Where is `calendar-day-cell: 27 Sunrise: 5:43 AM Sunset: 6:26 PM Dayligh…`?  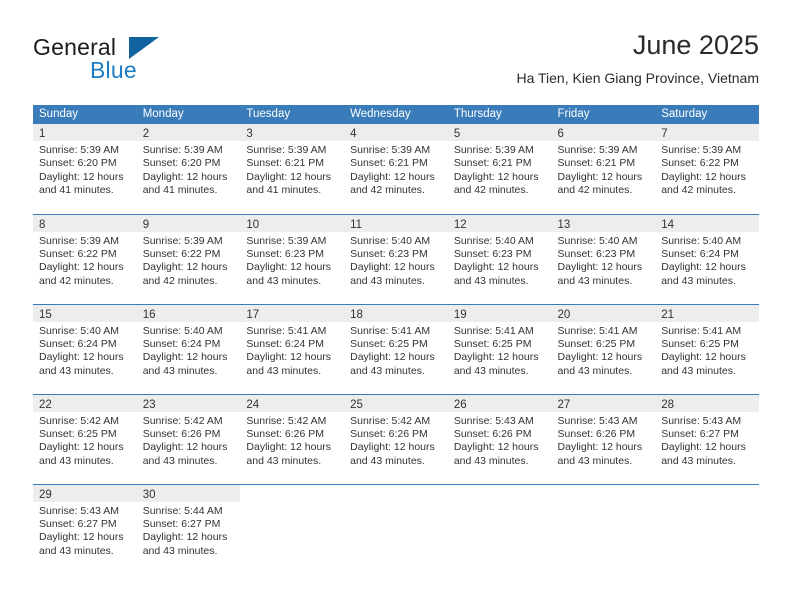
calendar-day-cell: 27 Sunrise: 5:43 AM Sunset: 6:26 PM Dayligh… is located at coordinates (603, 438).